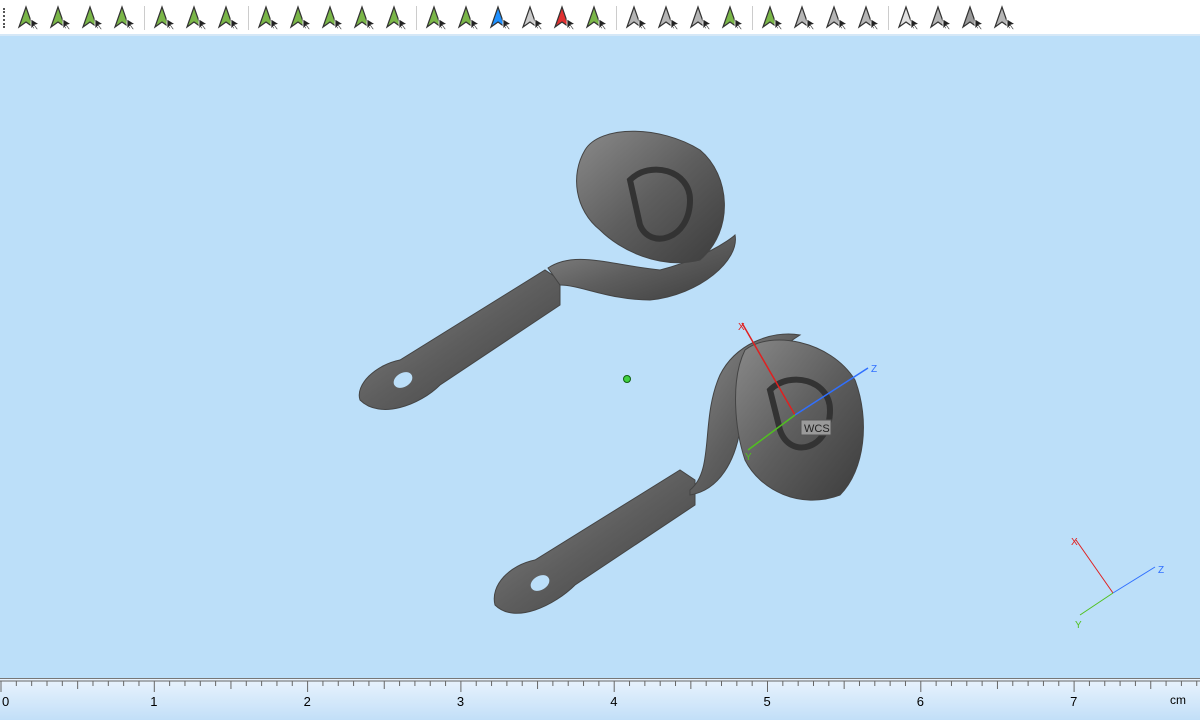  I want to click on orientation-triad: X Z Y, so click(1117, 584).